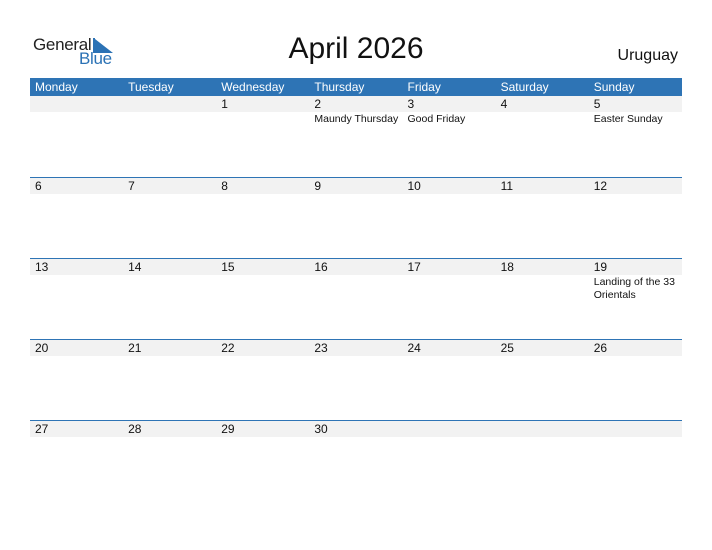 The height and width of the screenshot is (550, 712). Describe the element at coordinates (169, 280) in the screenshot. I see `day-cell: 14` at that location.